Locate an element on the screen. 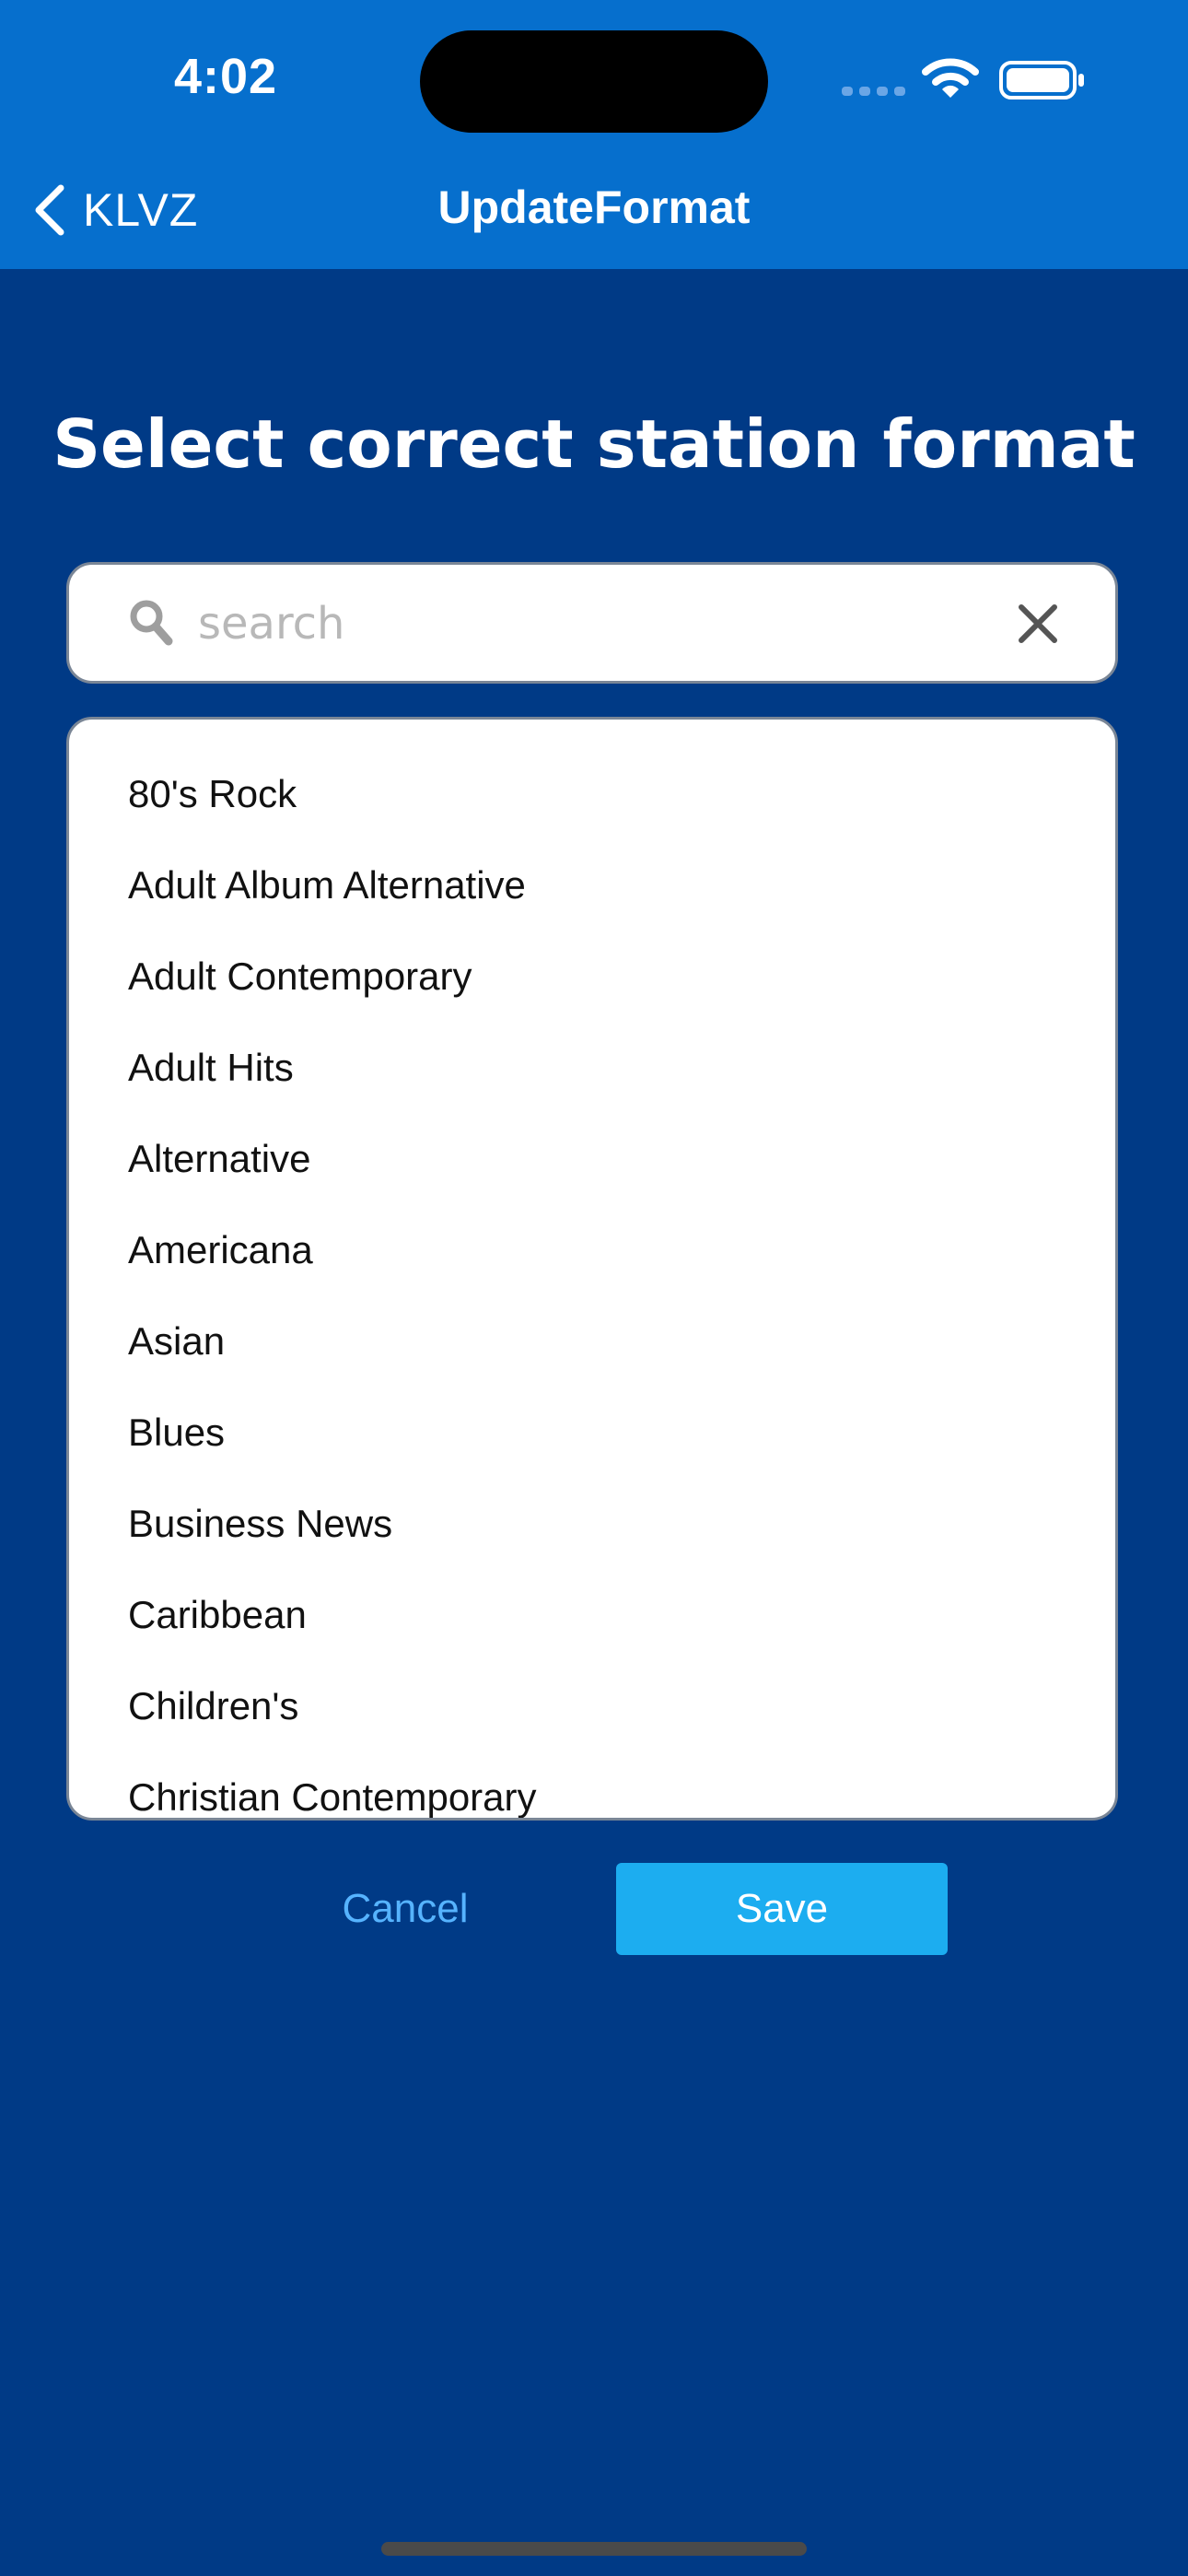 This screenshot has width=1188, height=2576. list-item: Adult Contemporary is located at coordinates (300, 976).